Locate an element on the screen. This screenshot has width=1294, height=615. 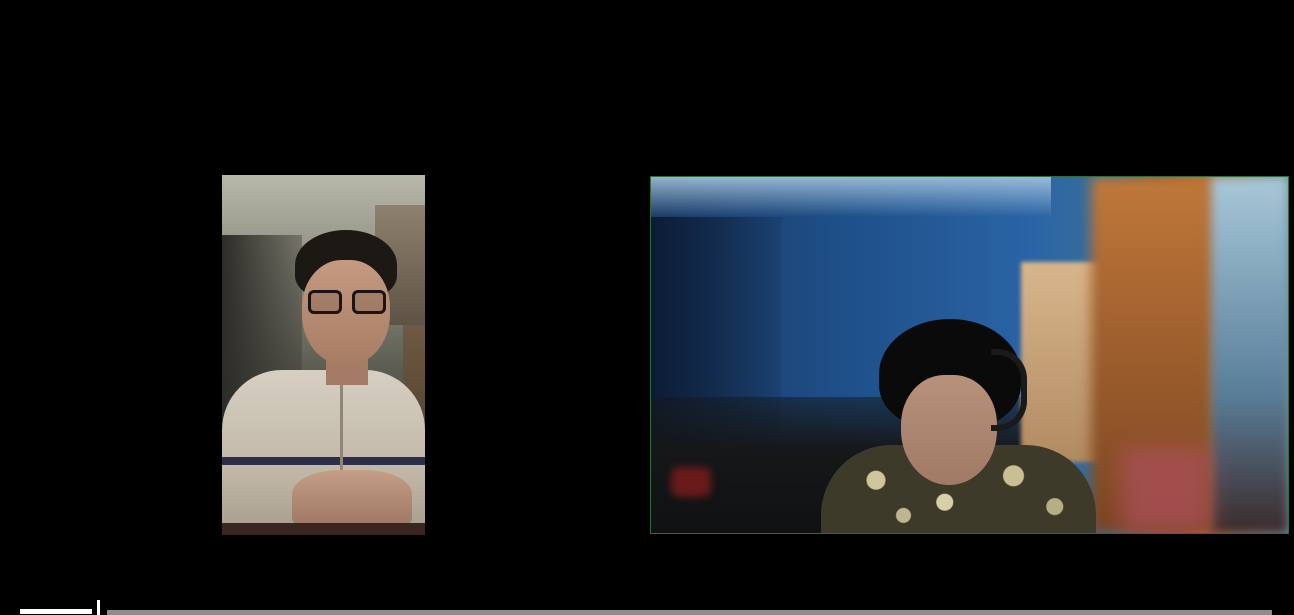
background-cabinet is located at coordinates (1061, 362).